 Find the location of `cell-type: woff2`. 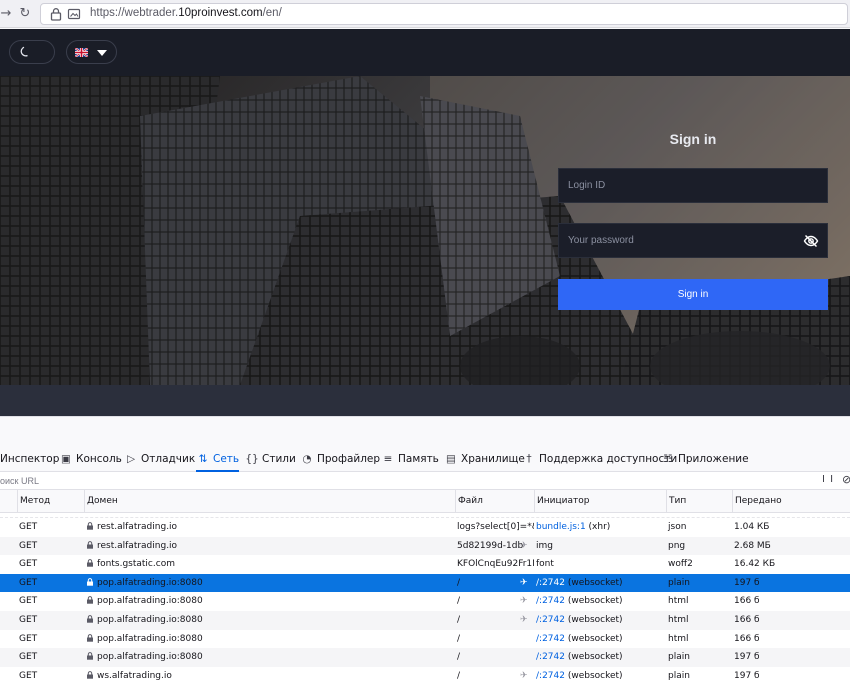

cell-type: woff2 is located at coordinates (680, 564).